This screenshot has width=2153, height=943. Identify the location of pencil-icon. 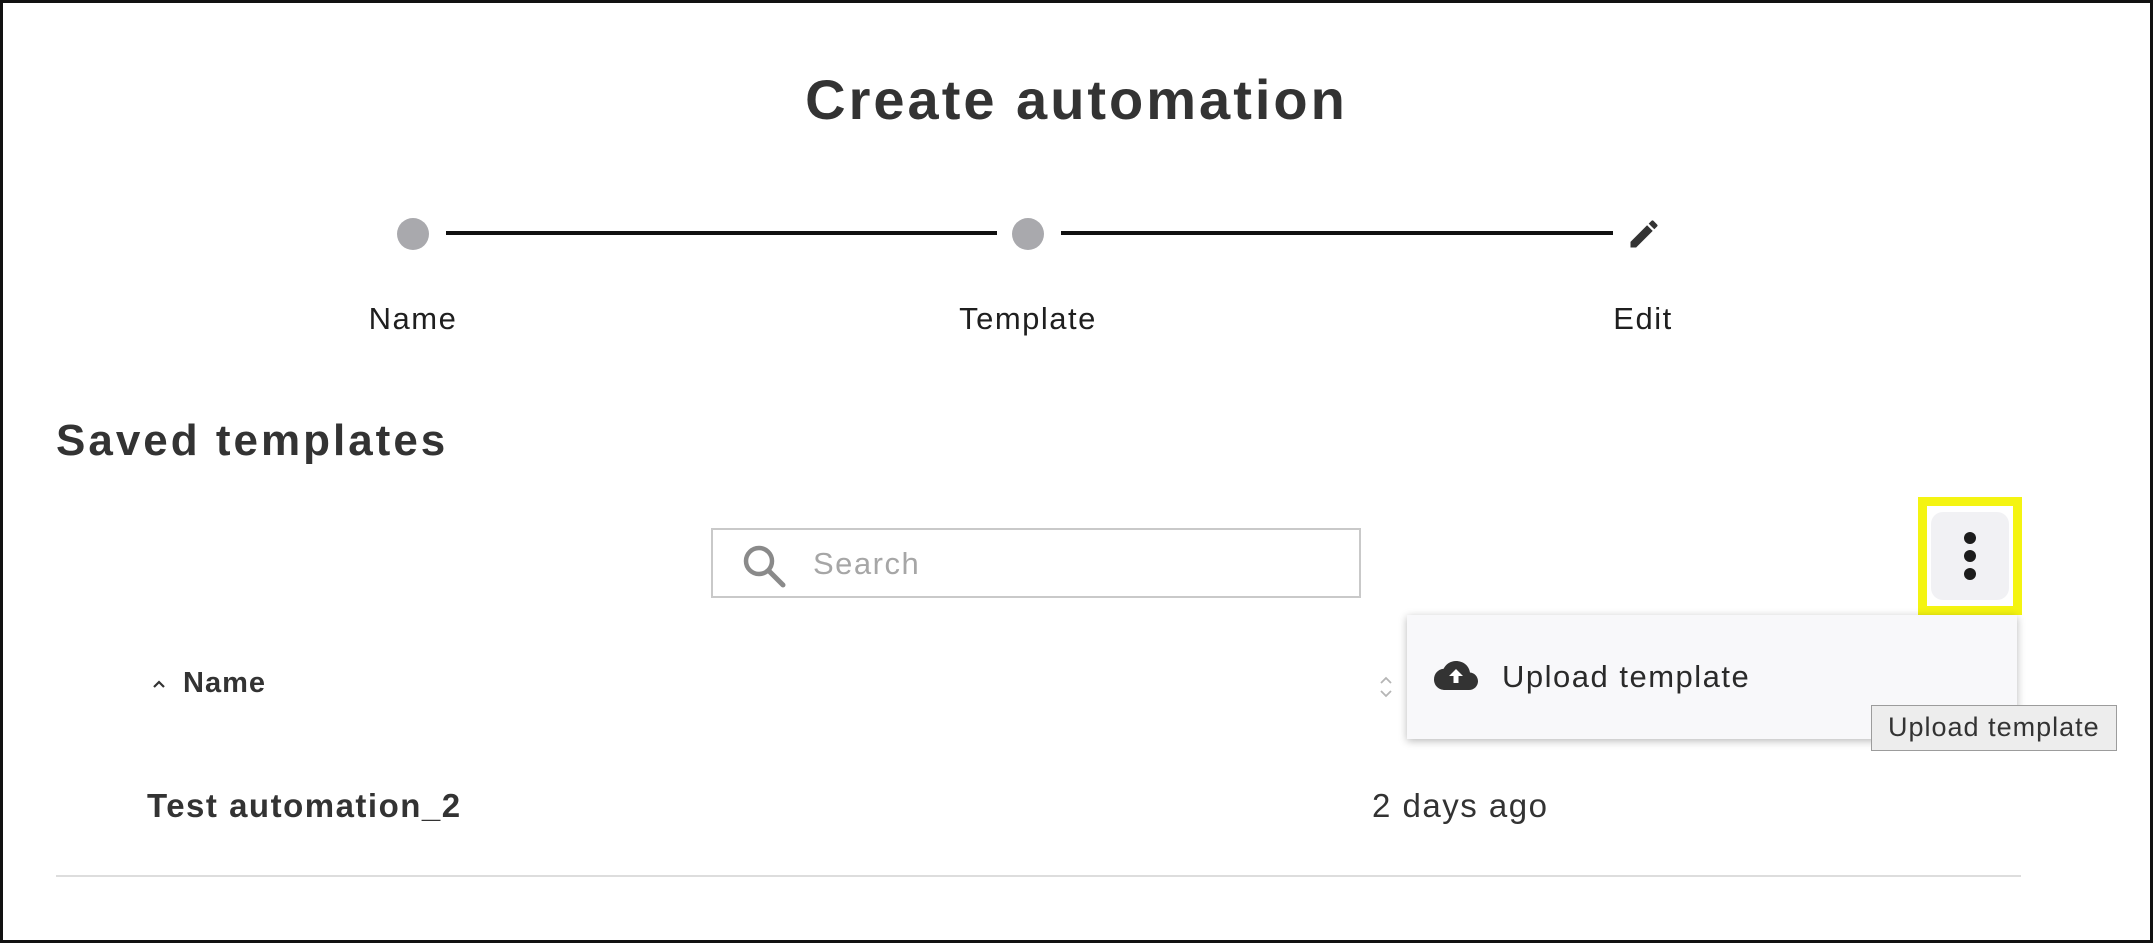
(1644, 234).